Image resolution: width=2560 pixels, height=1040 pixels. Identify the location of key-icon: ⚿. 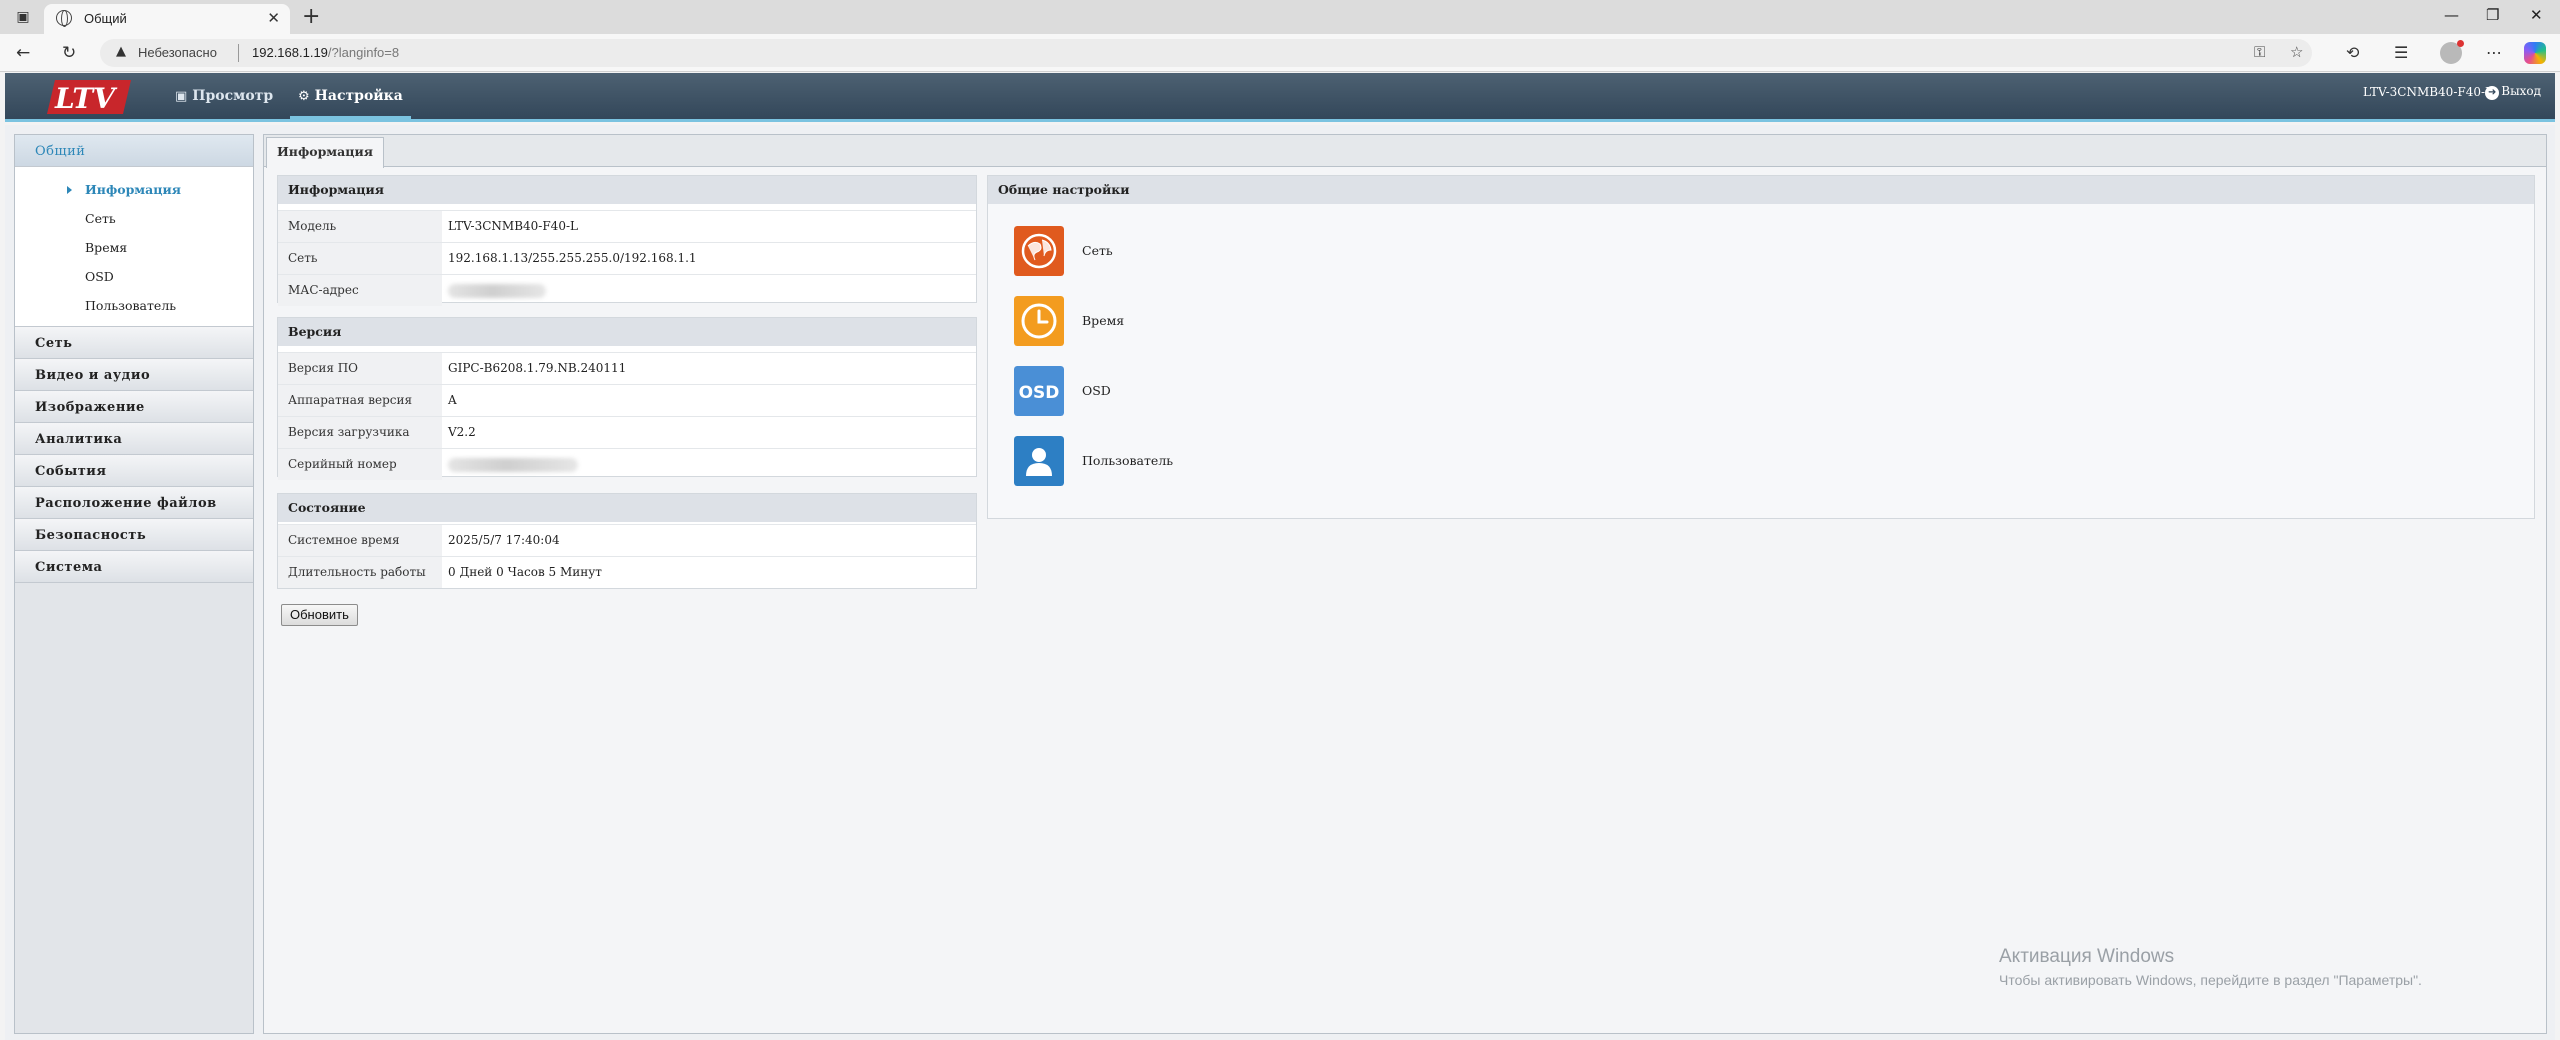
(2259, 52).